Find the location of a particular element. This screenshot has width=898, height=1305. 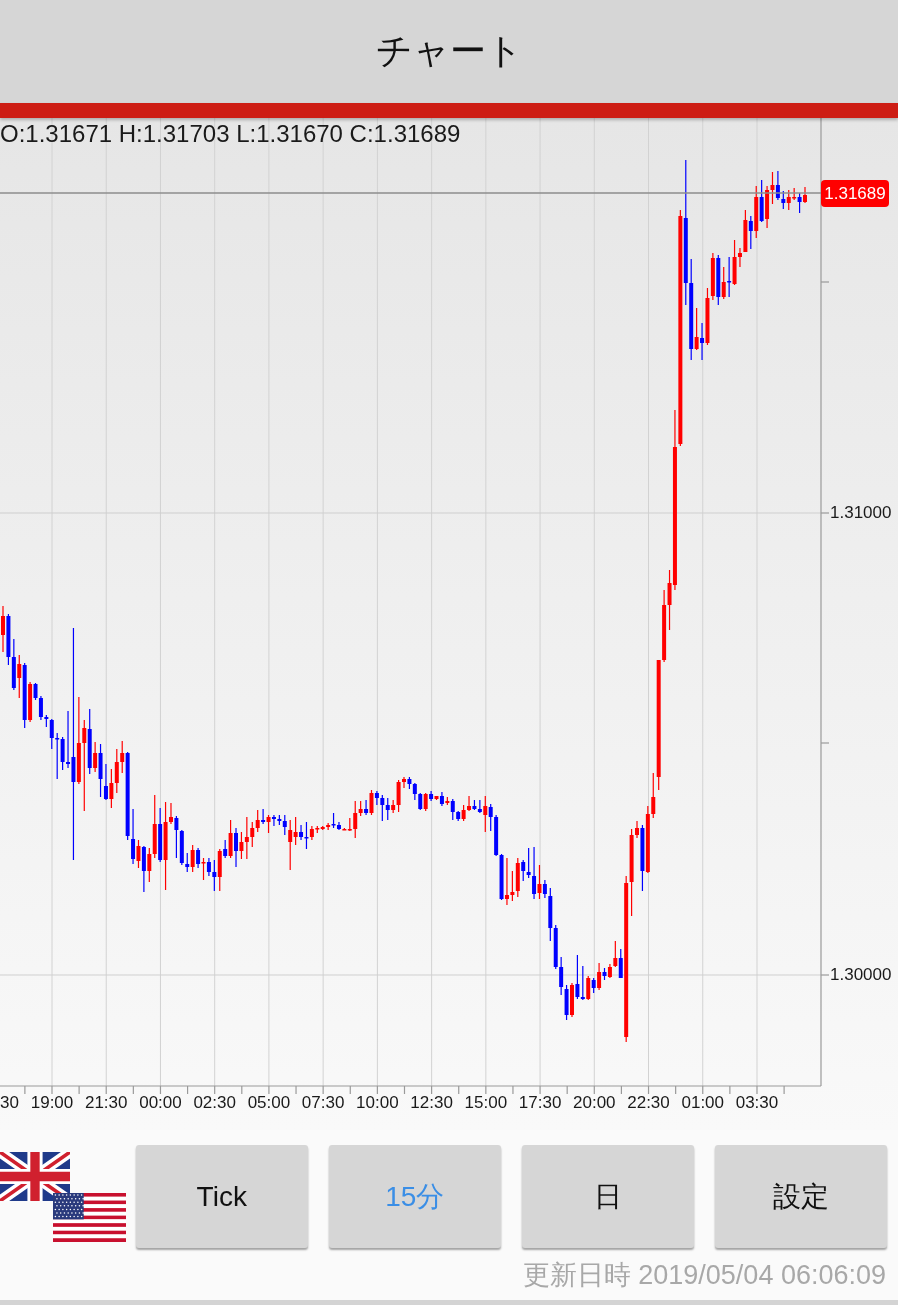

x-axis-label: 05:00 is located at coordinates (269, 1103).